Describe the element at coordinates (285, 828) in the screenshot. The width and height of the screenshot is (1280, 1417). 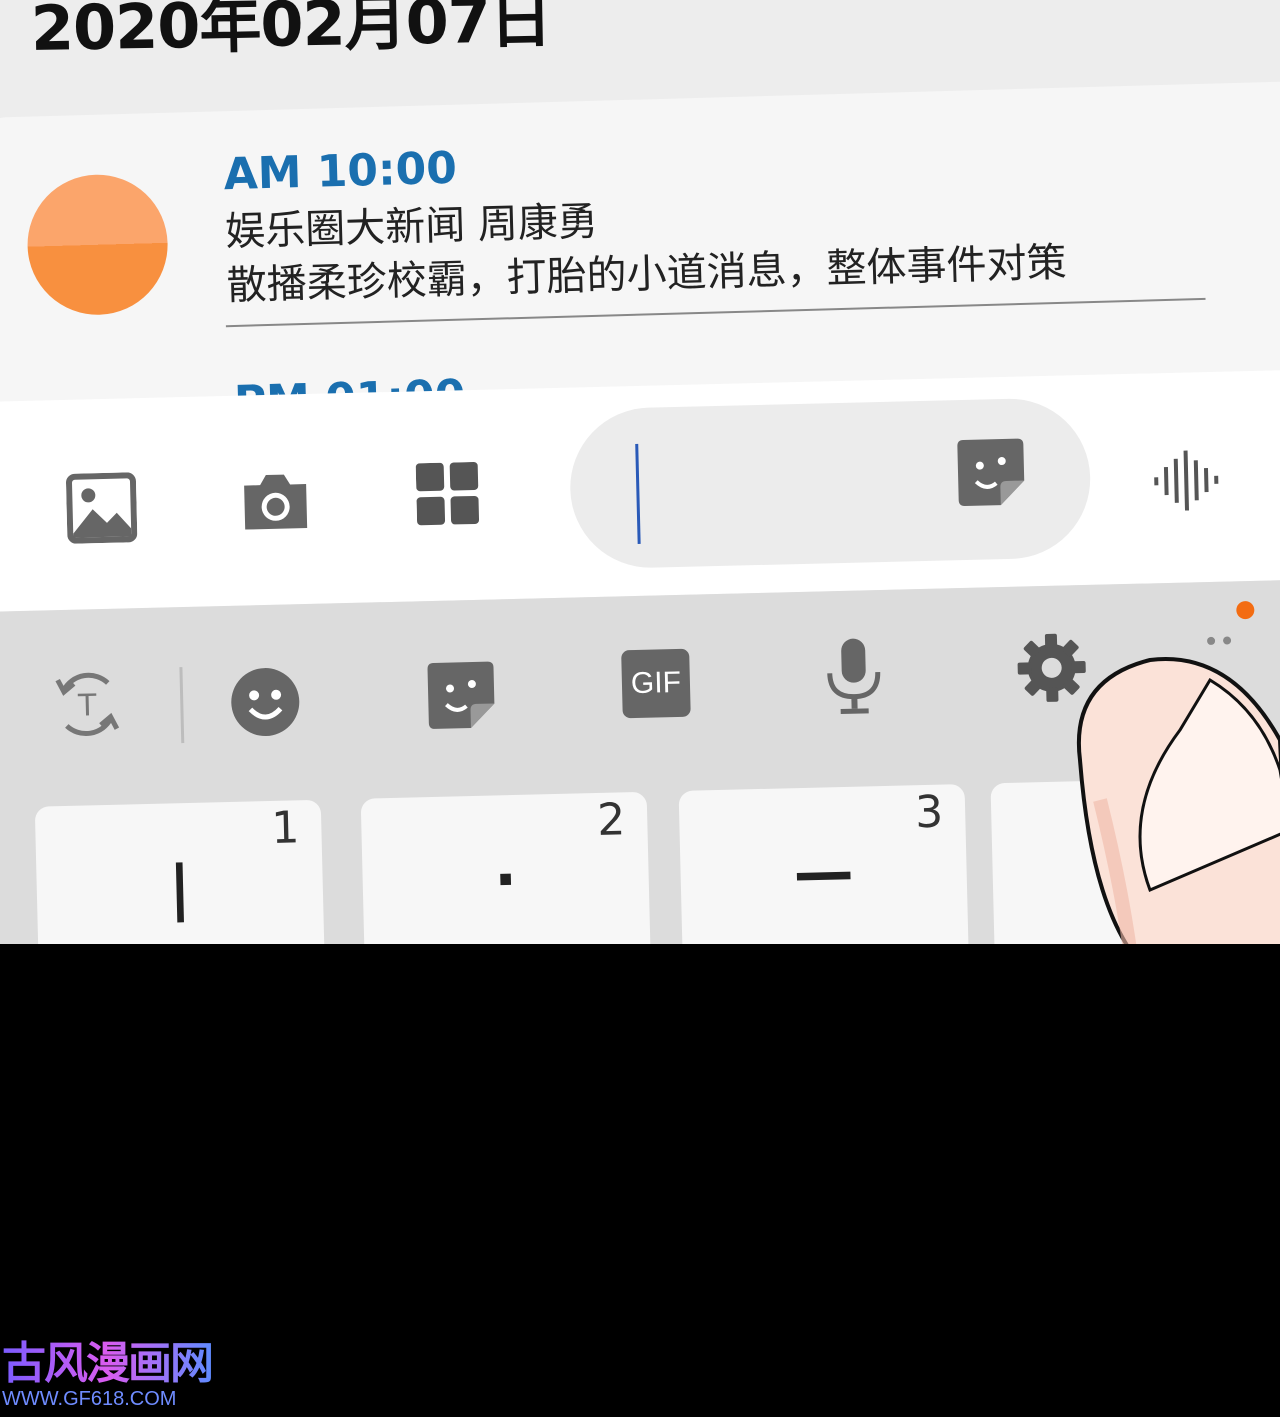
I see `key-number: 1` at that location.